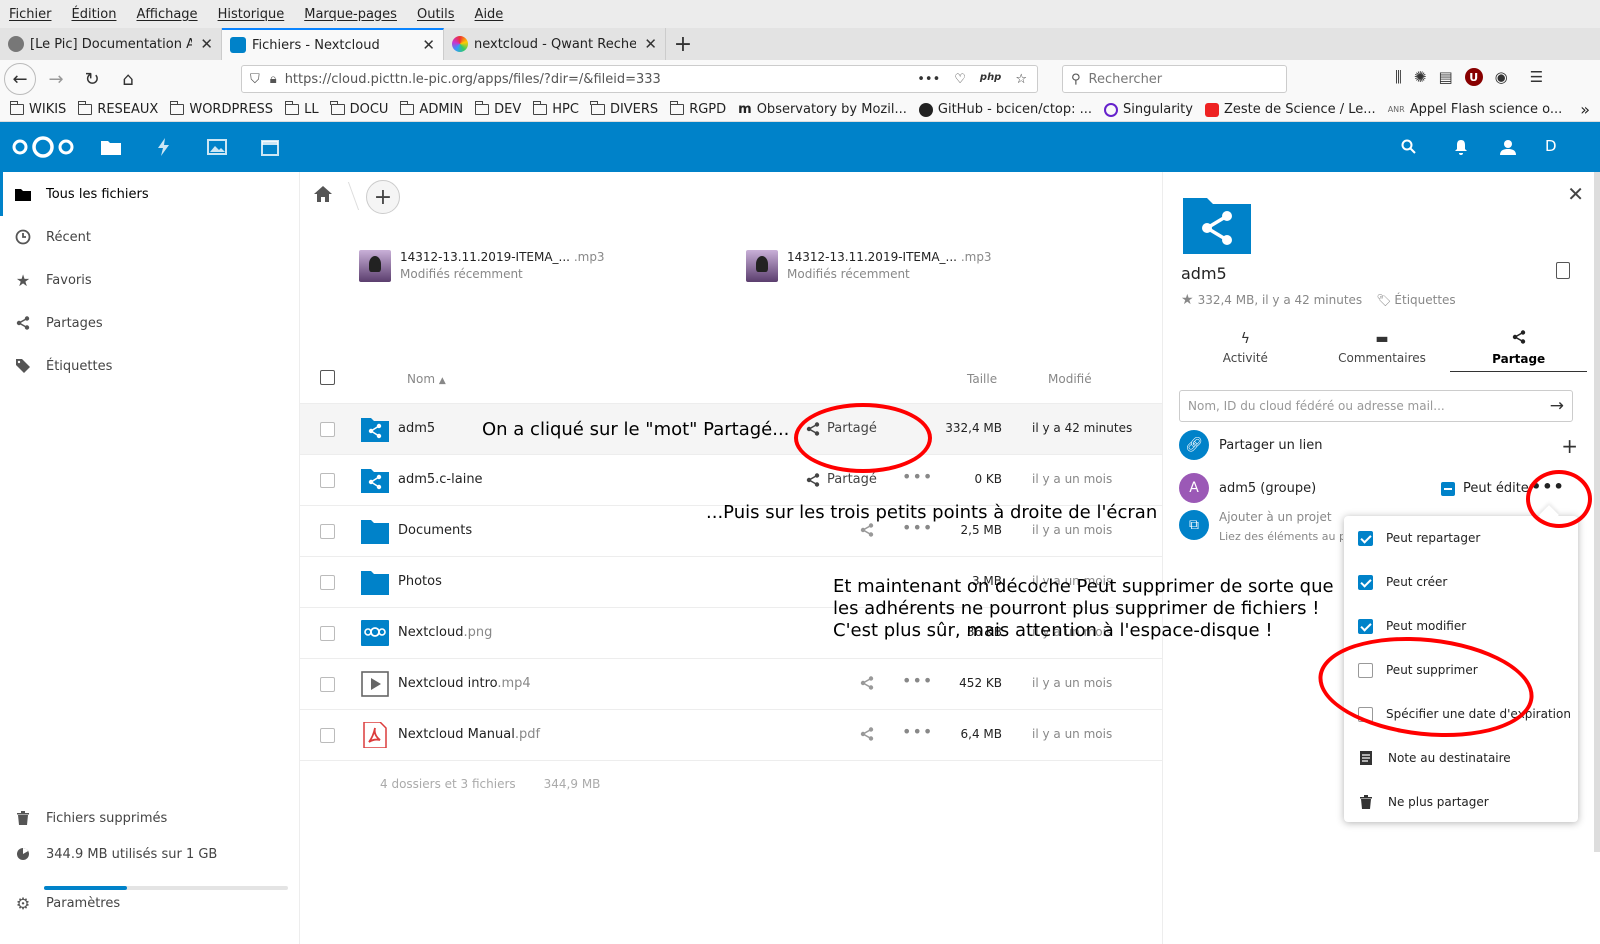 The height and width of the screenshot is (944, 1600). Describe the element at coordinates (333, 44) in the screenshot. I see `browser-tab-nextcloud: Fichiers - Nextcloud ✕` at that location.